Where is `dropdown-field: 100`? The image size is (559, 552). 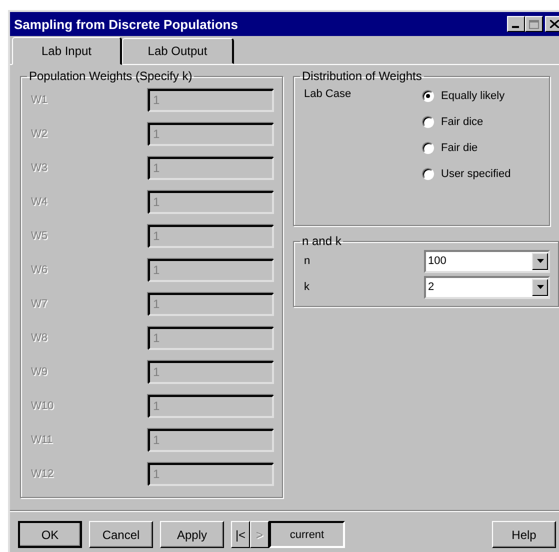 dropdown-field: 100 is located at coordinates (487, 261).